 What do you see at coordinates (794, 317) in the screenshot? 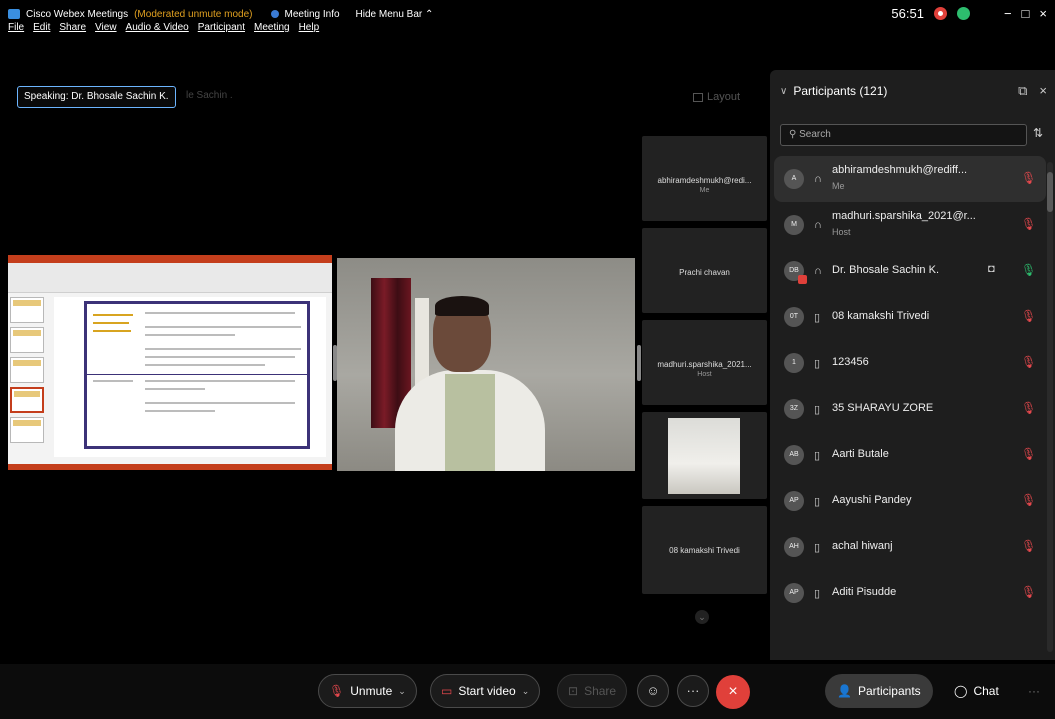
I see `avatar: 0T` at bounding box center [794, 317].